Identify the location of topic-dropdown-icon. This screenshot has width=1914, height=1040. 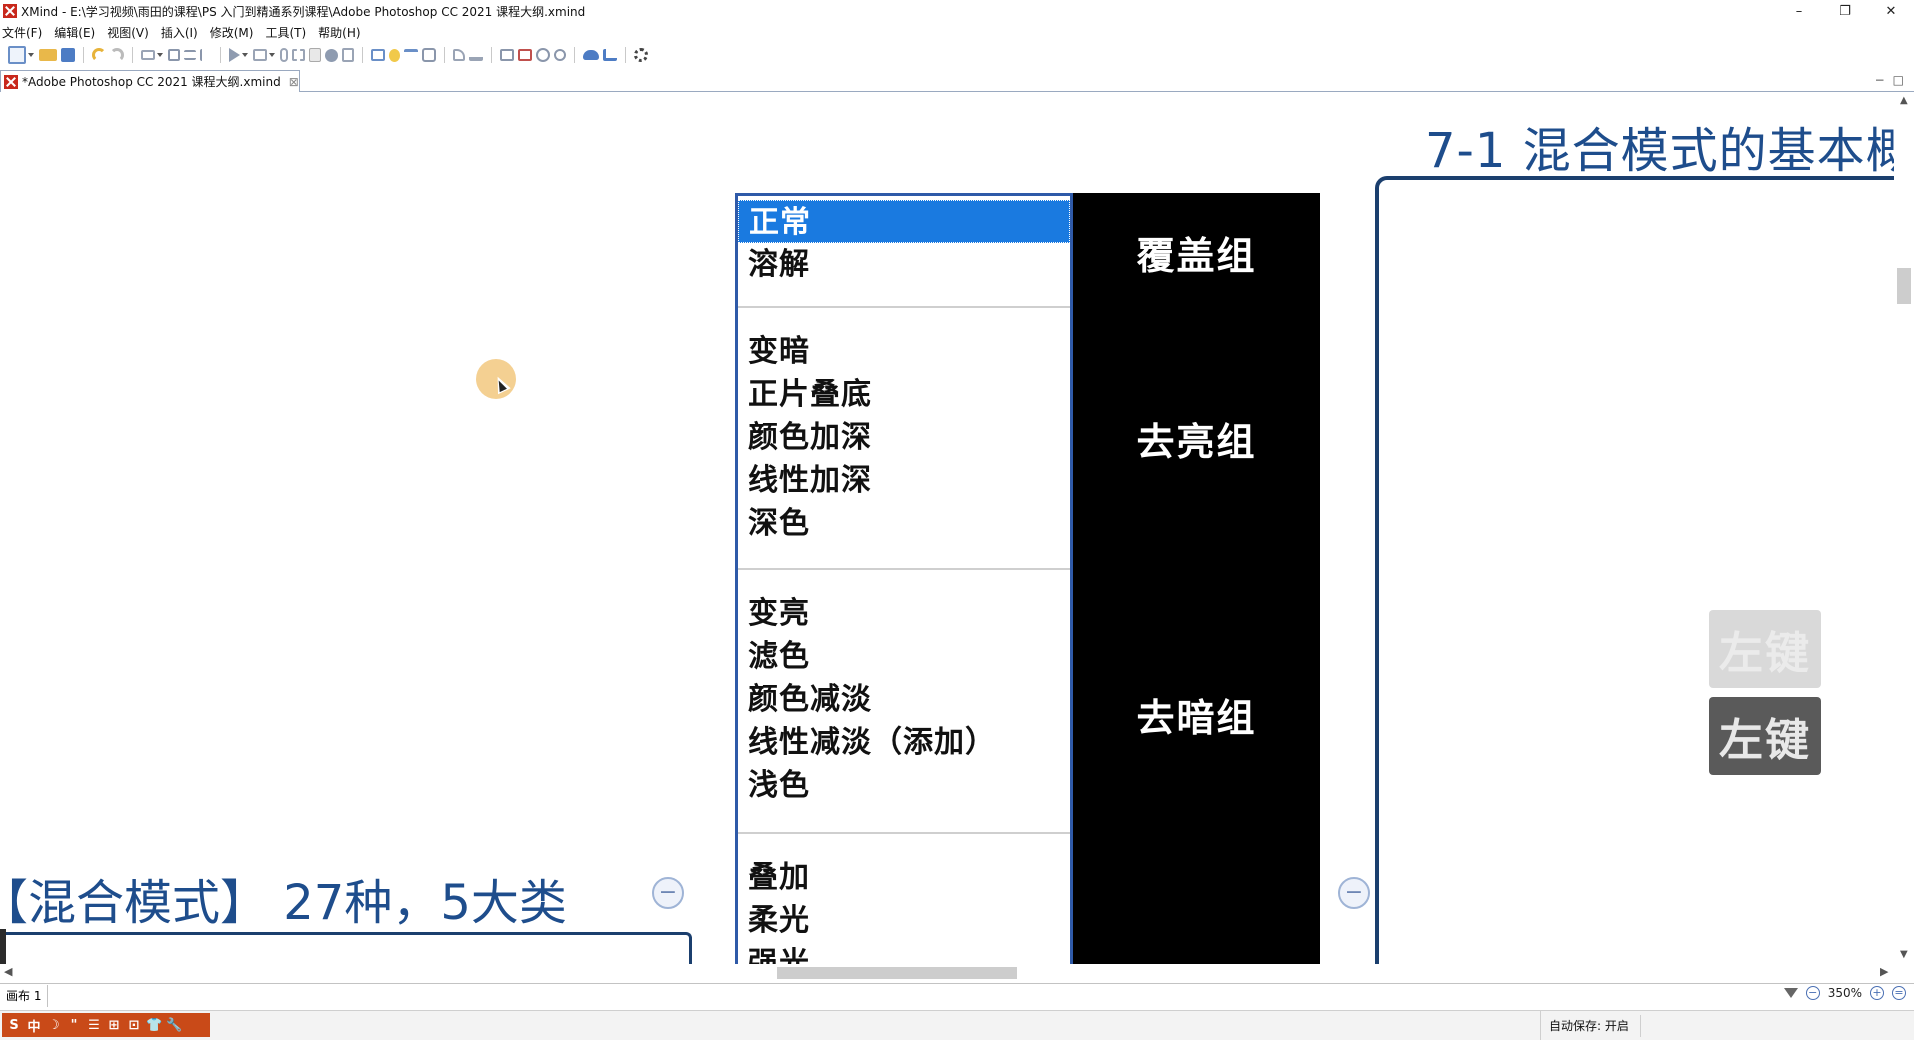
(160, 55).